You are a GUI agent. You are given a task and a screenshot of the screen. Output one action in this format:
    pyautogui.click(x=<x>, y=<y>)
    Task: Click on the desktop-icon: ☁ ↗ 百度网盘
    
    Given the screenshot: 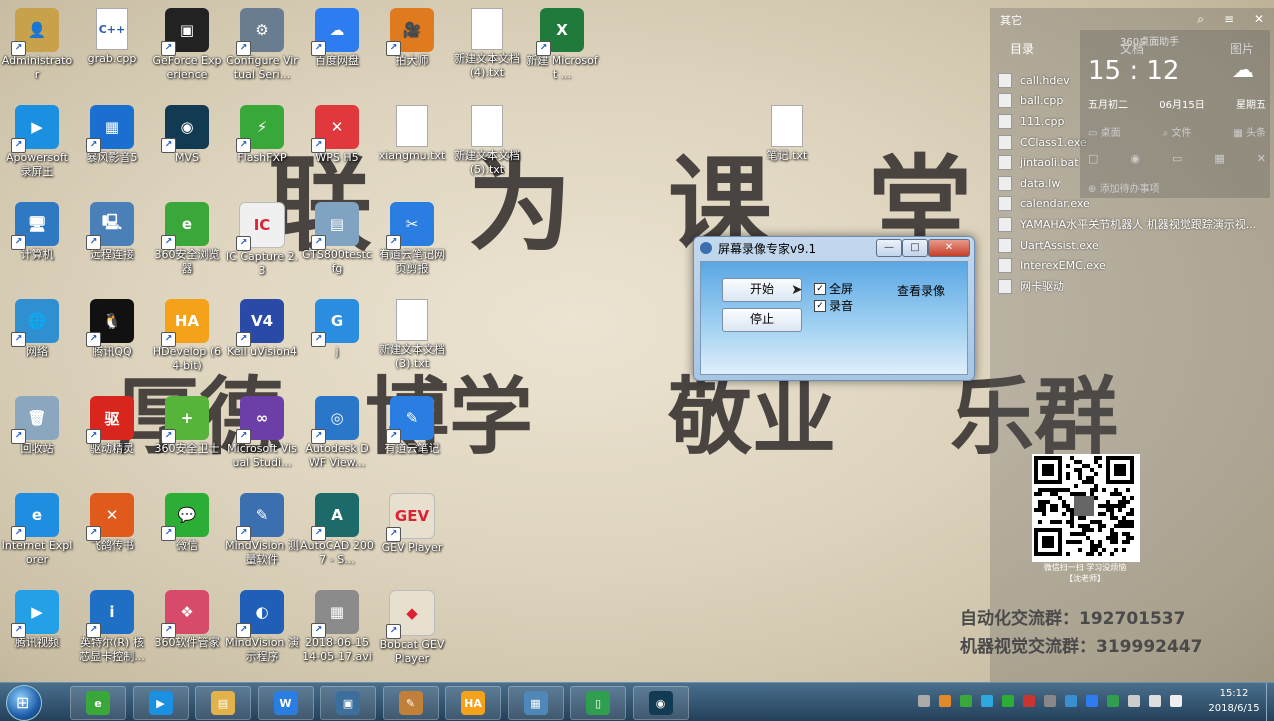 What is the action you would take?
    pyautogui.click(x=337, y=38)
    